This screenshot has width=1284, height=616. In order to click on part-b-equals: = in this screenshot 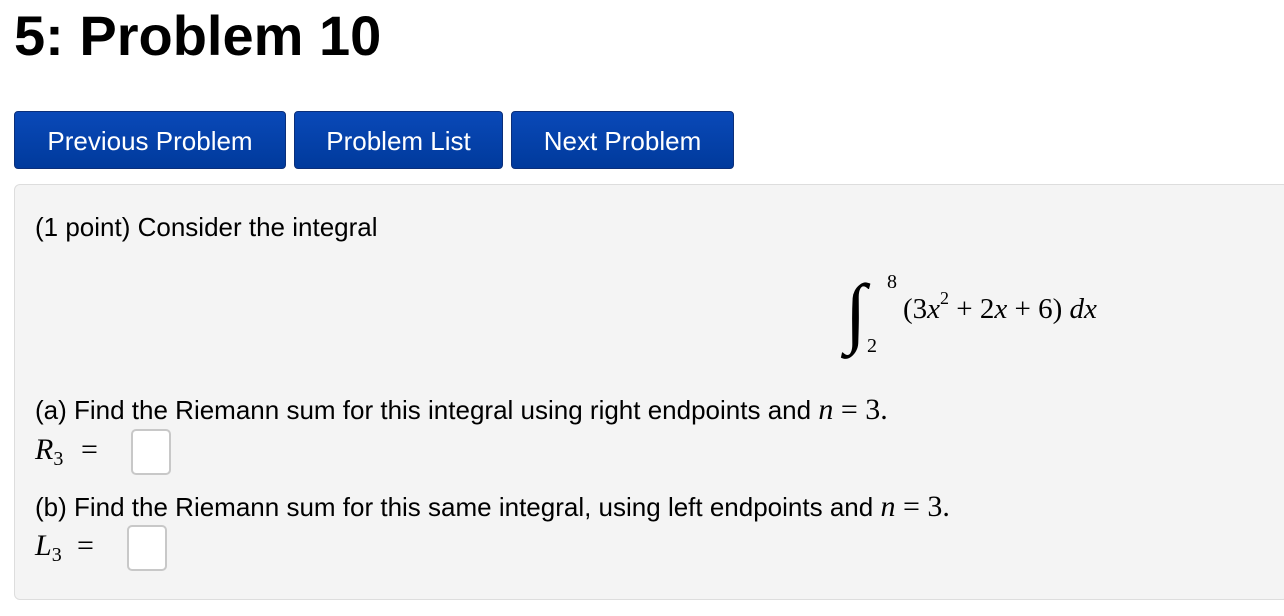, I will do `click(85, 545)`.